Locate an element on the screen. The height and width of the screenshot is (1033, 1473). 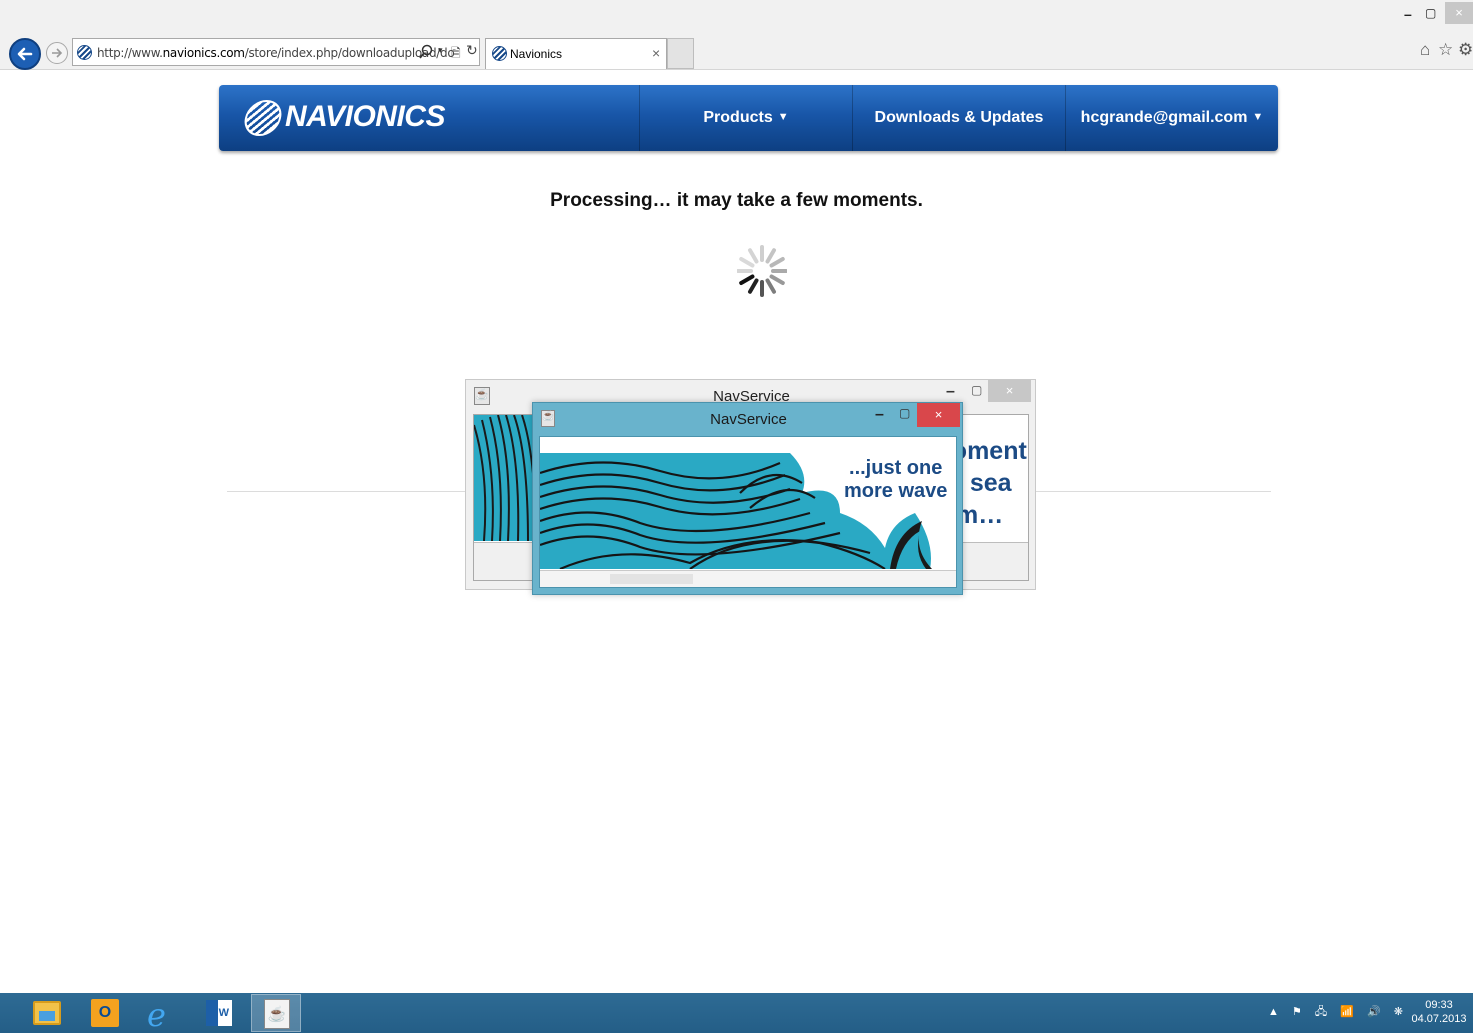
outlook-icon: O is located at coordinates (105, 1013).